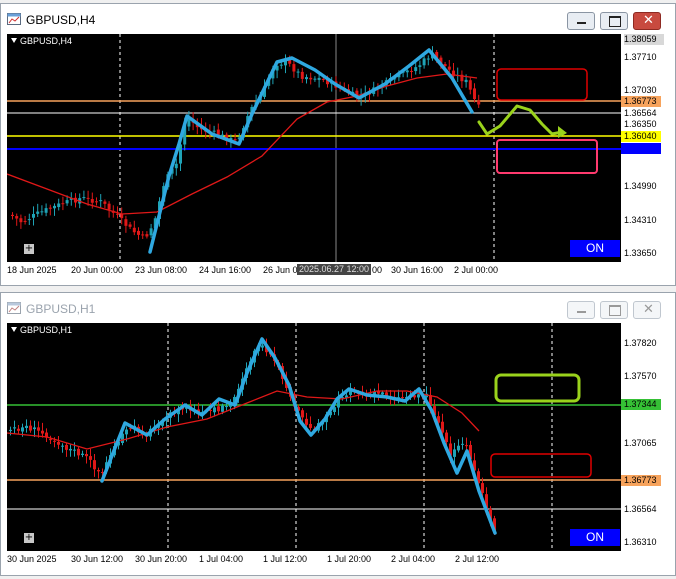  I want to click on price-label: 1.34310, so click(640, 220).